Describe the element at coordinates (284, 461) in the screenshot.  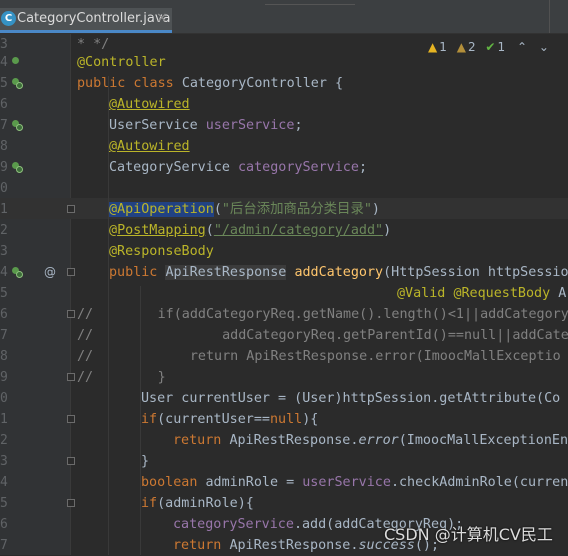
I see `code-line: 3 }` at that location.